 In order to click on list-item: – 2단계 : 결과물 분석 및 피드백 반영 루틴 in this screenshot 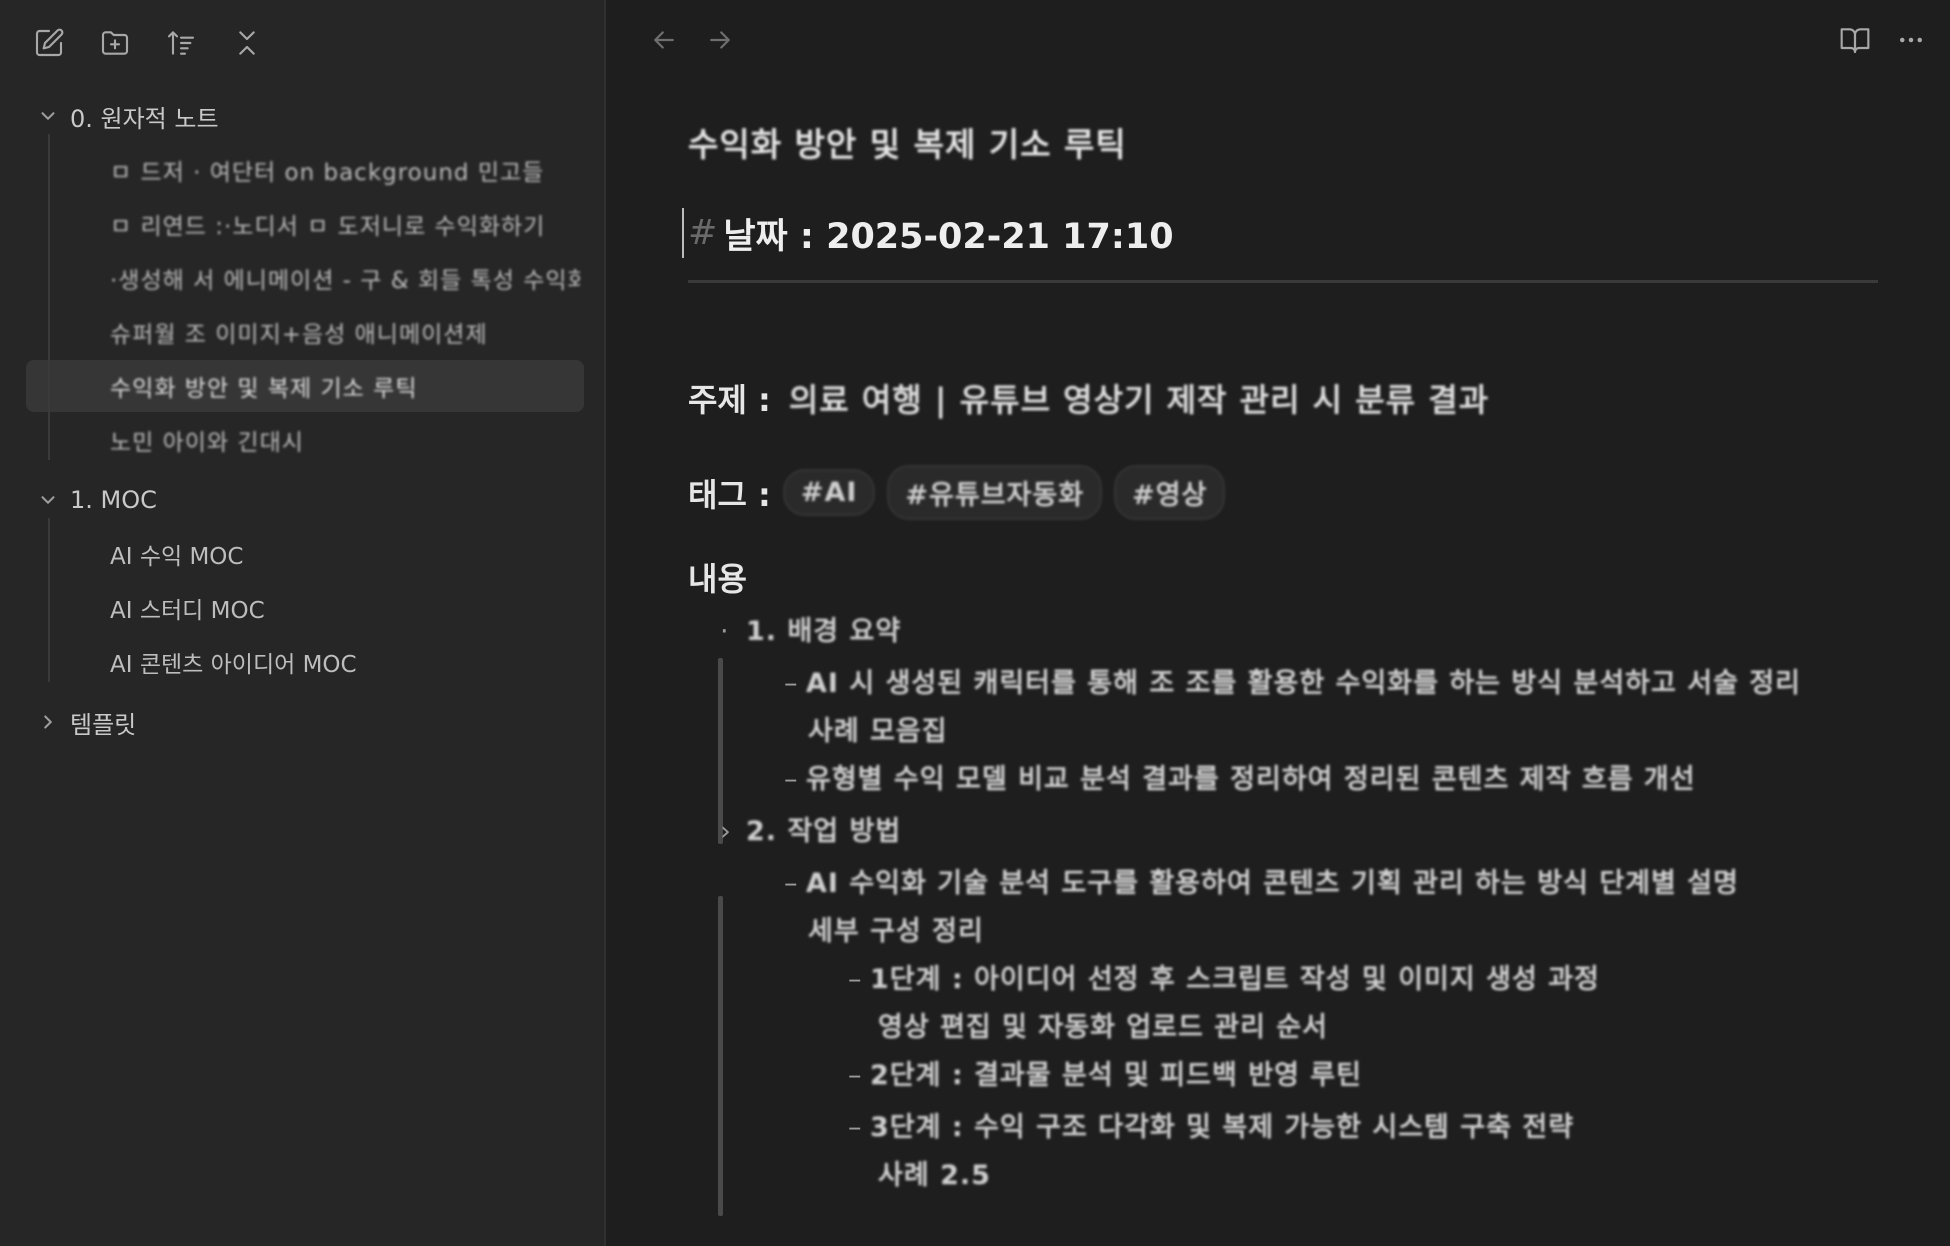, I will do `click(1283, 1076)`.